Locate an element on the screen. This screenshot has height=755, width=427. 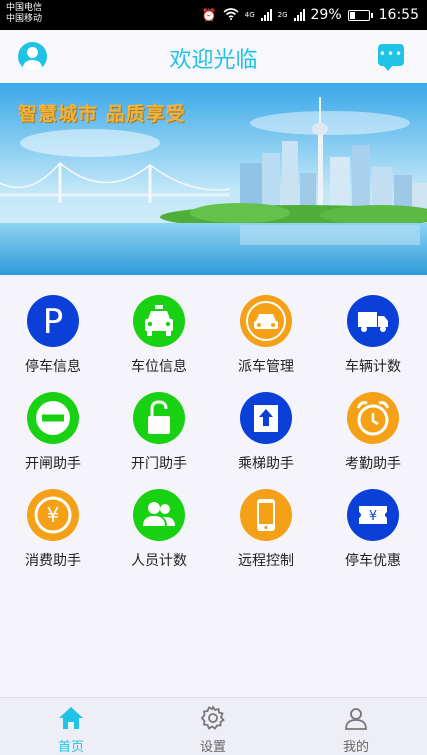
carrier-2: 中国移动 is located at coordinates (24, 19).